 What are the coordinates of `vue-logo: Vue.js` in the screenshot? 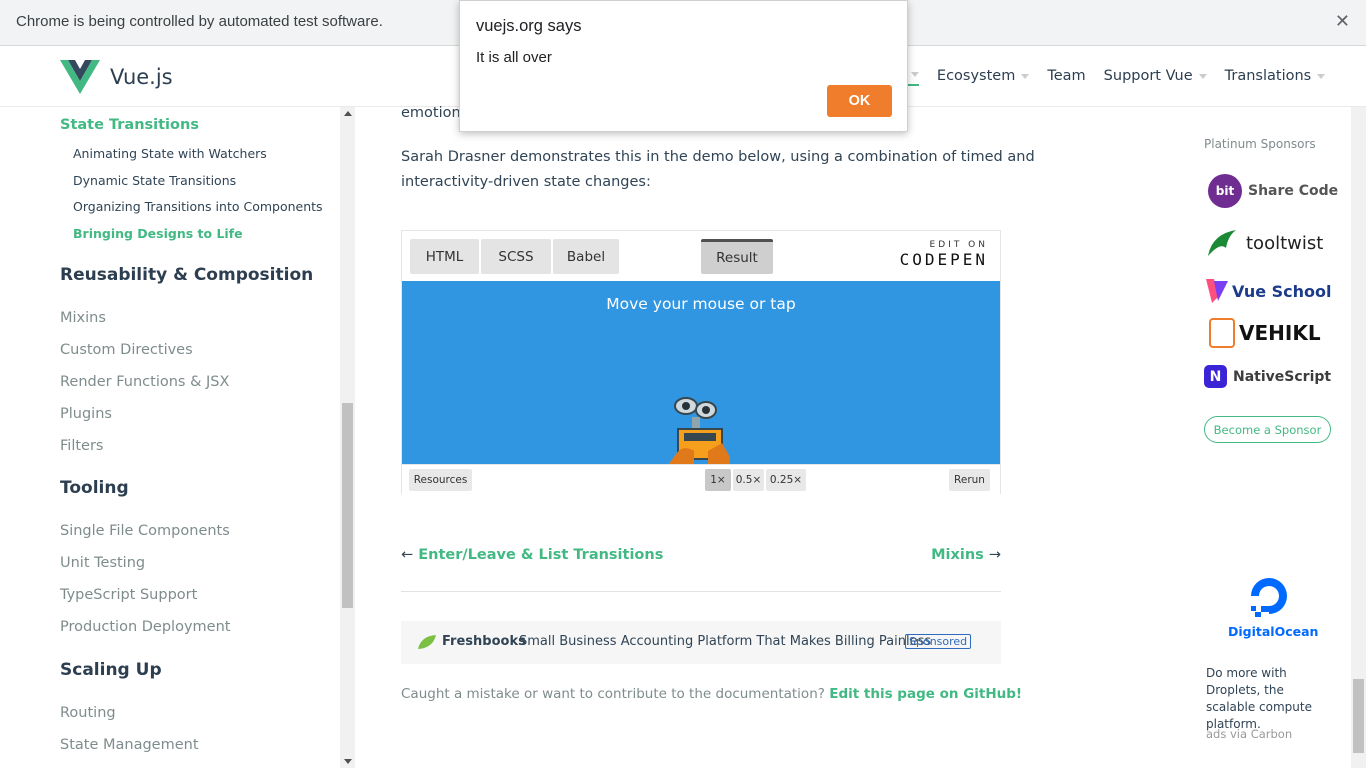 It's located at (116, 77).